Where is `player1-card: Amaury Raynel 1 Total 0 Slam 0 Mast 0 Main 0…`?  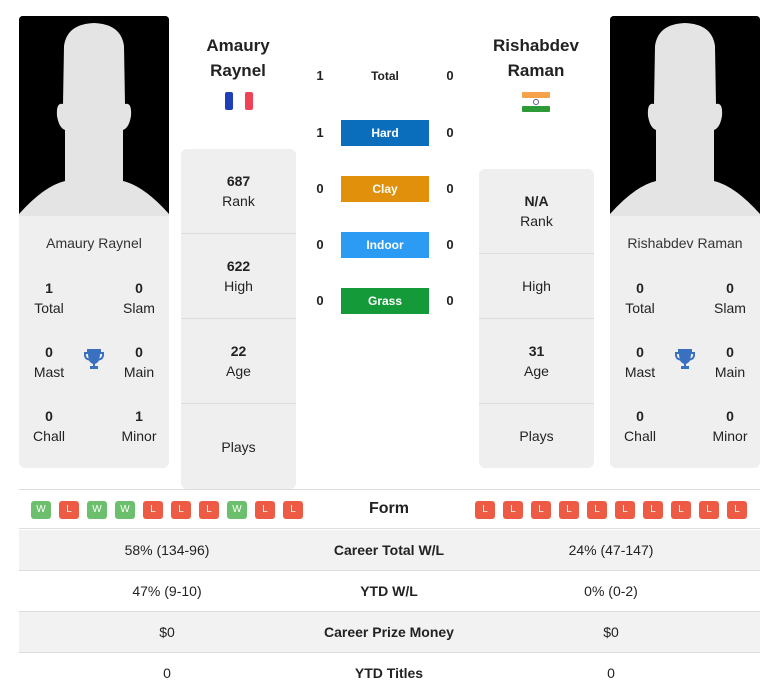 player1-card: Amaury Raynel 1 Total 0 Slam 0 Mast 0 Main 0… is located at coordinates (94, 342).